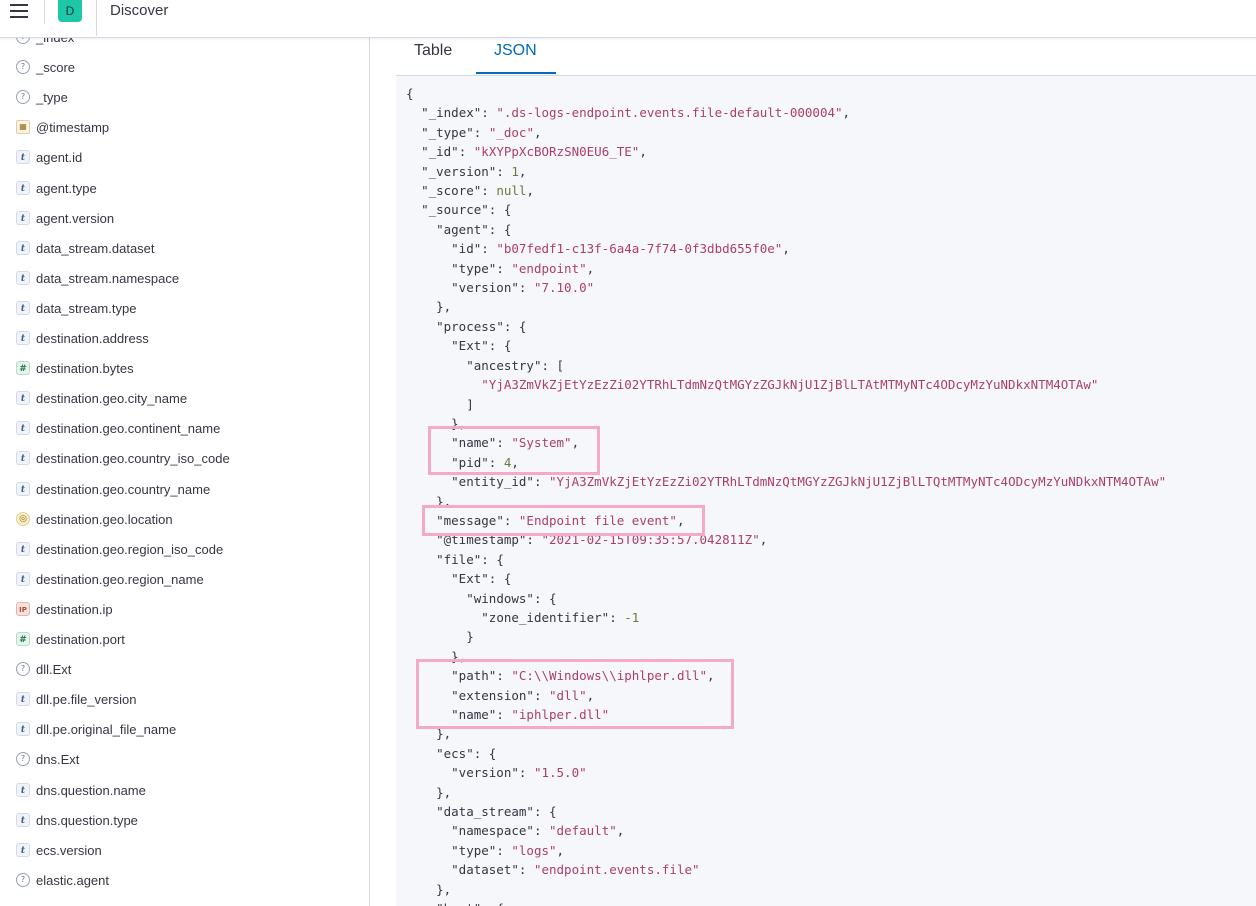  I want to click on sidebar-field-item: t dll.pe.original_file_name, so click(184, 730).